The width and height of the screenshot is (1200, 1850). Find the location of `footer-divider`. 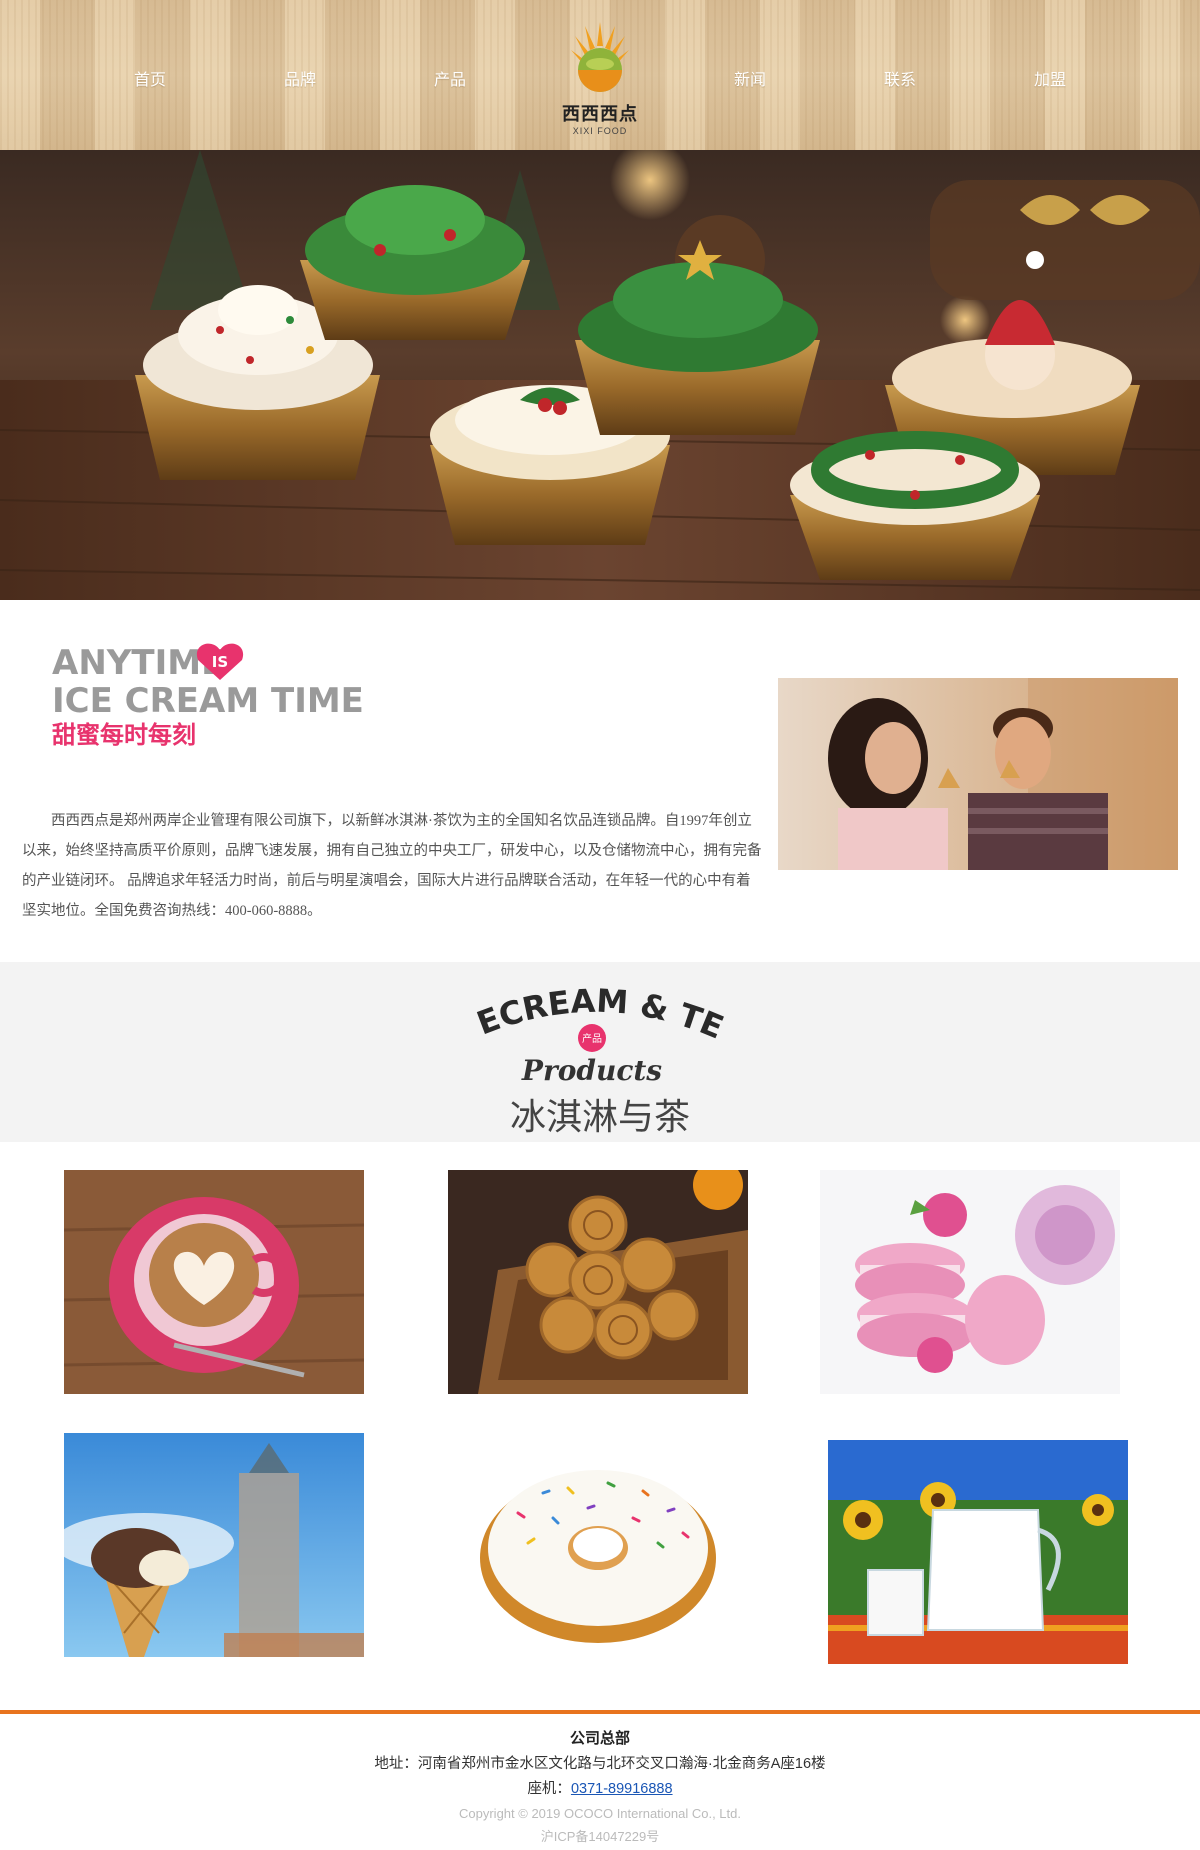

footer-divider is located at coordinates (600, 1712).